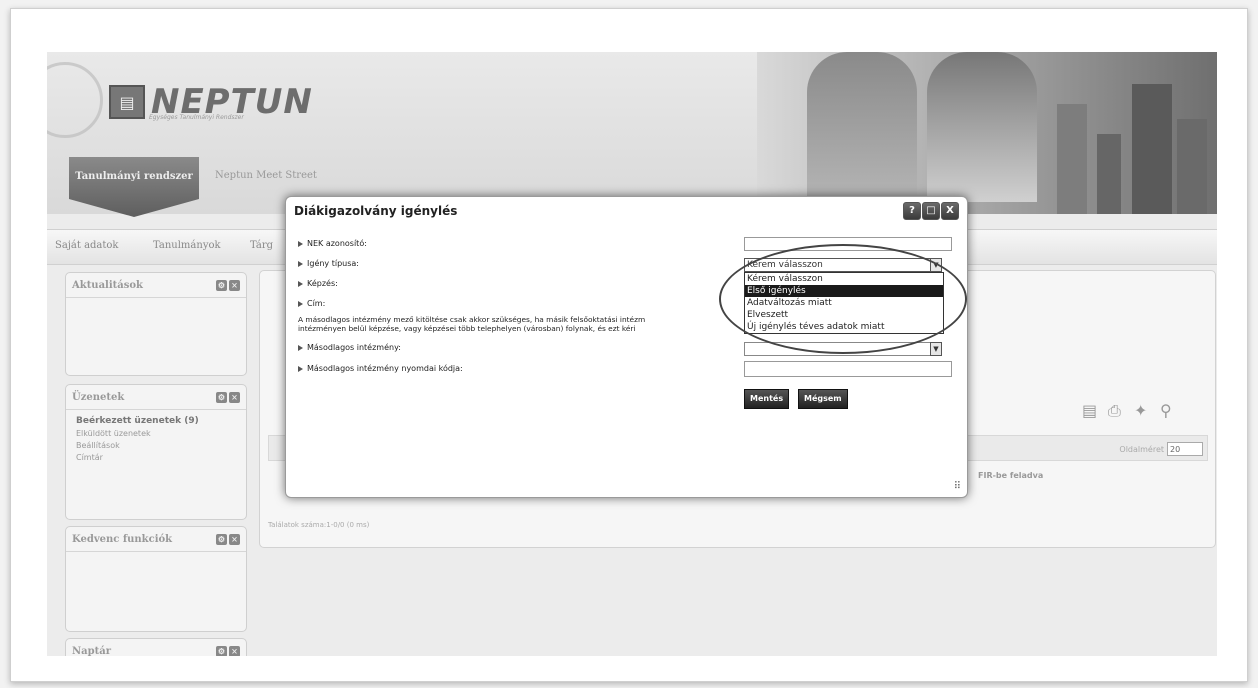  I want to click on dialog-controls: ? □ X, so click(930, 211).